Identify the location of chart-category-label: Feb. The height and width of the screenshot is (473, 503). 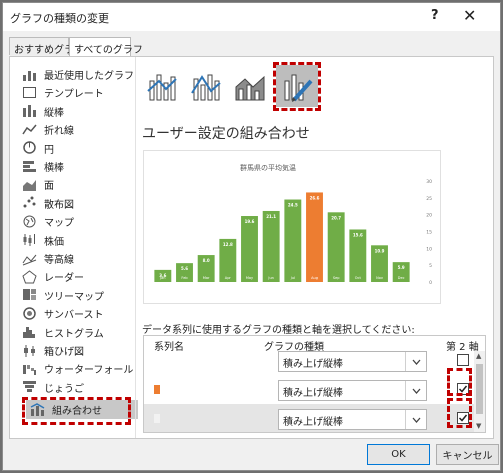
(184, 278).